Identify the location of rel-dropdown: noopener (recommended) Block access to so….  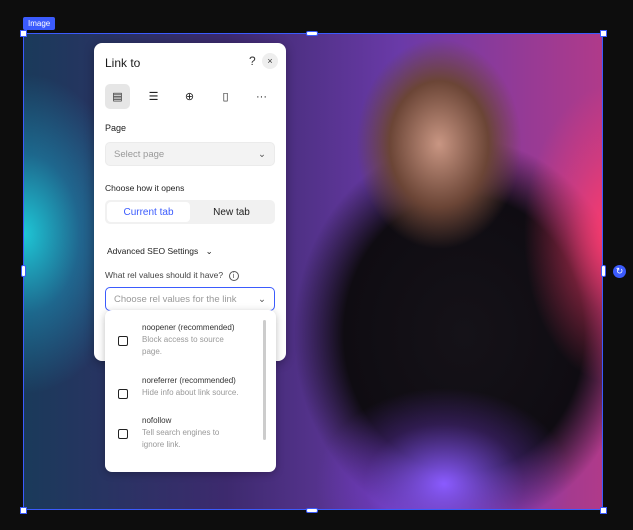
(190, 391).